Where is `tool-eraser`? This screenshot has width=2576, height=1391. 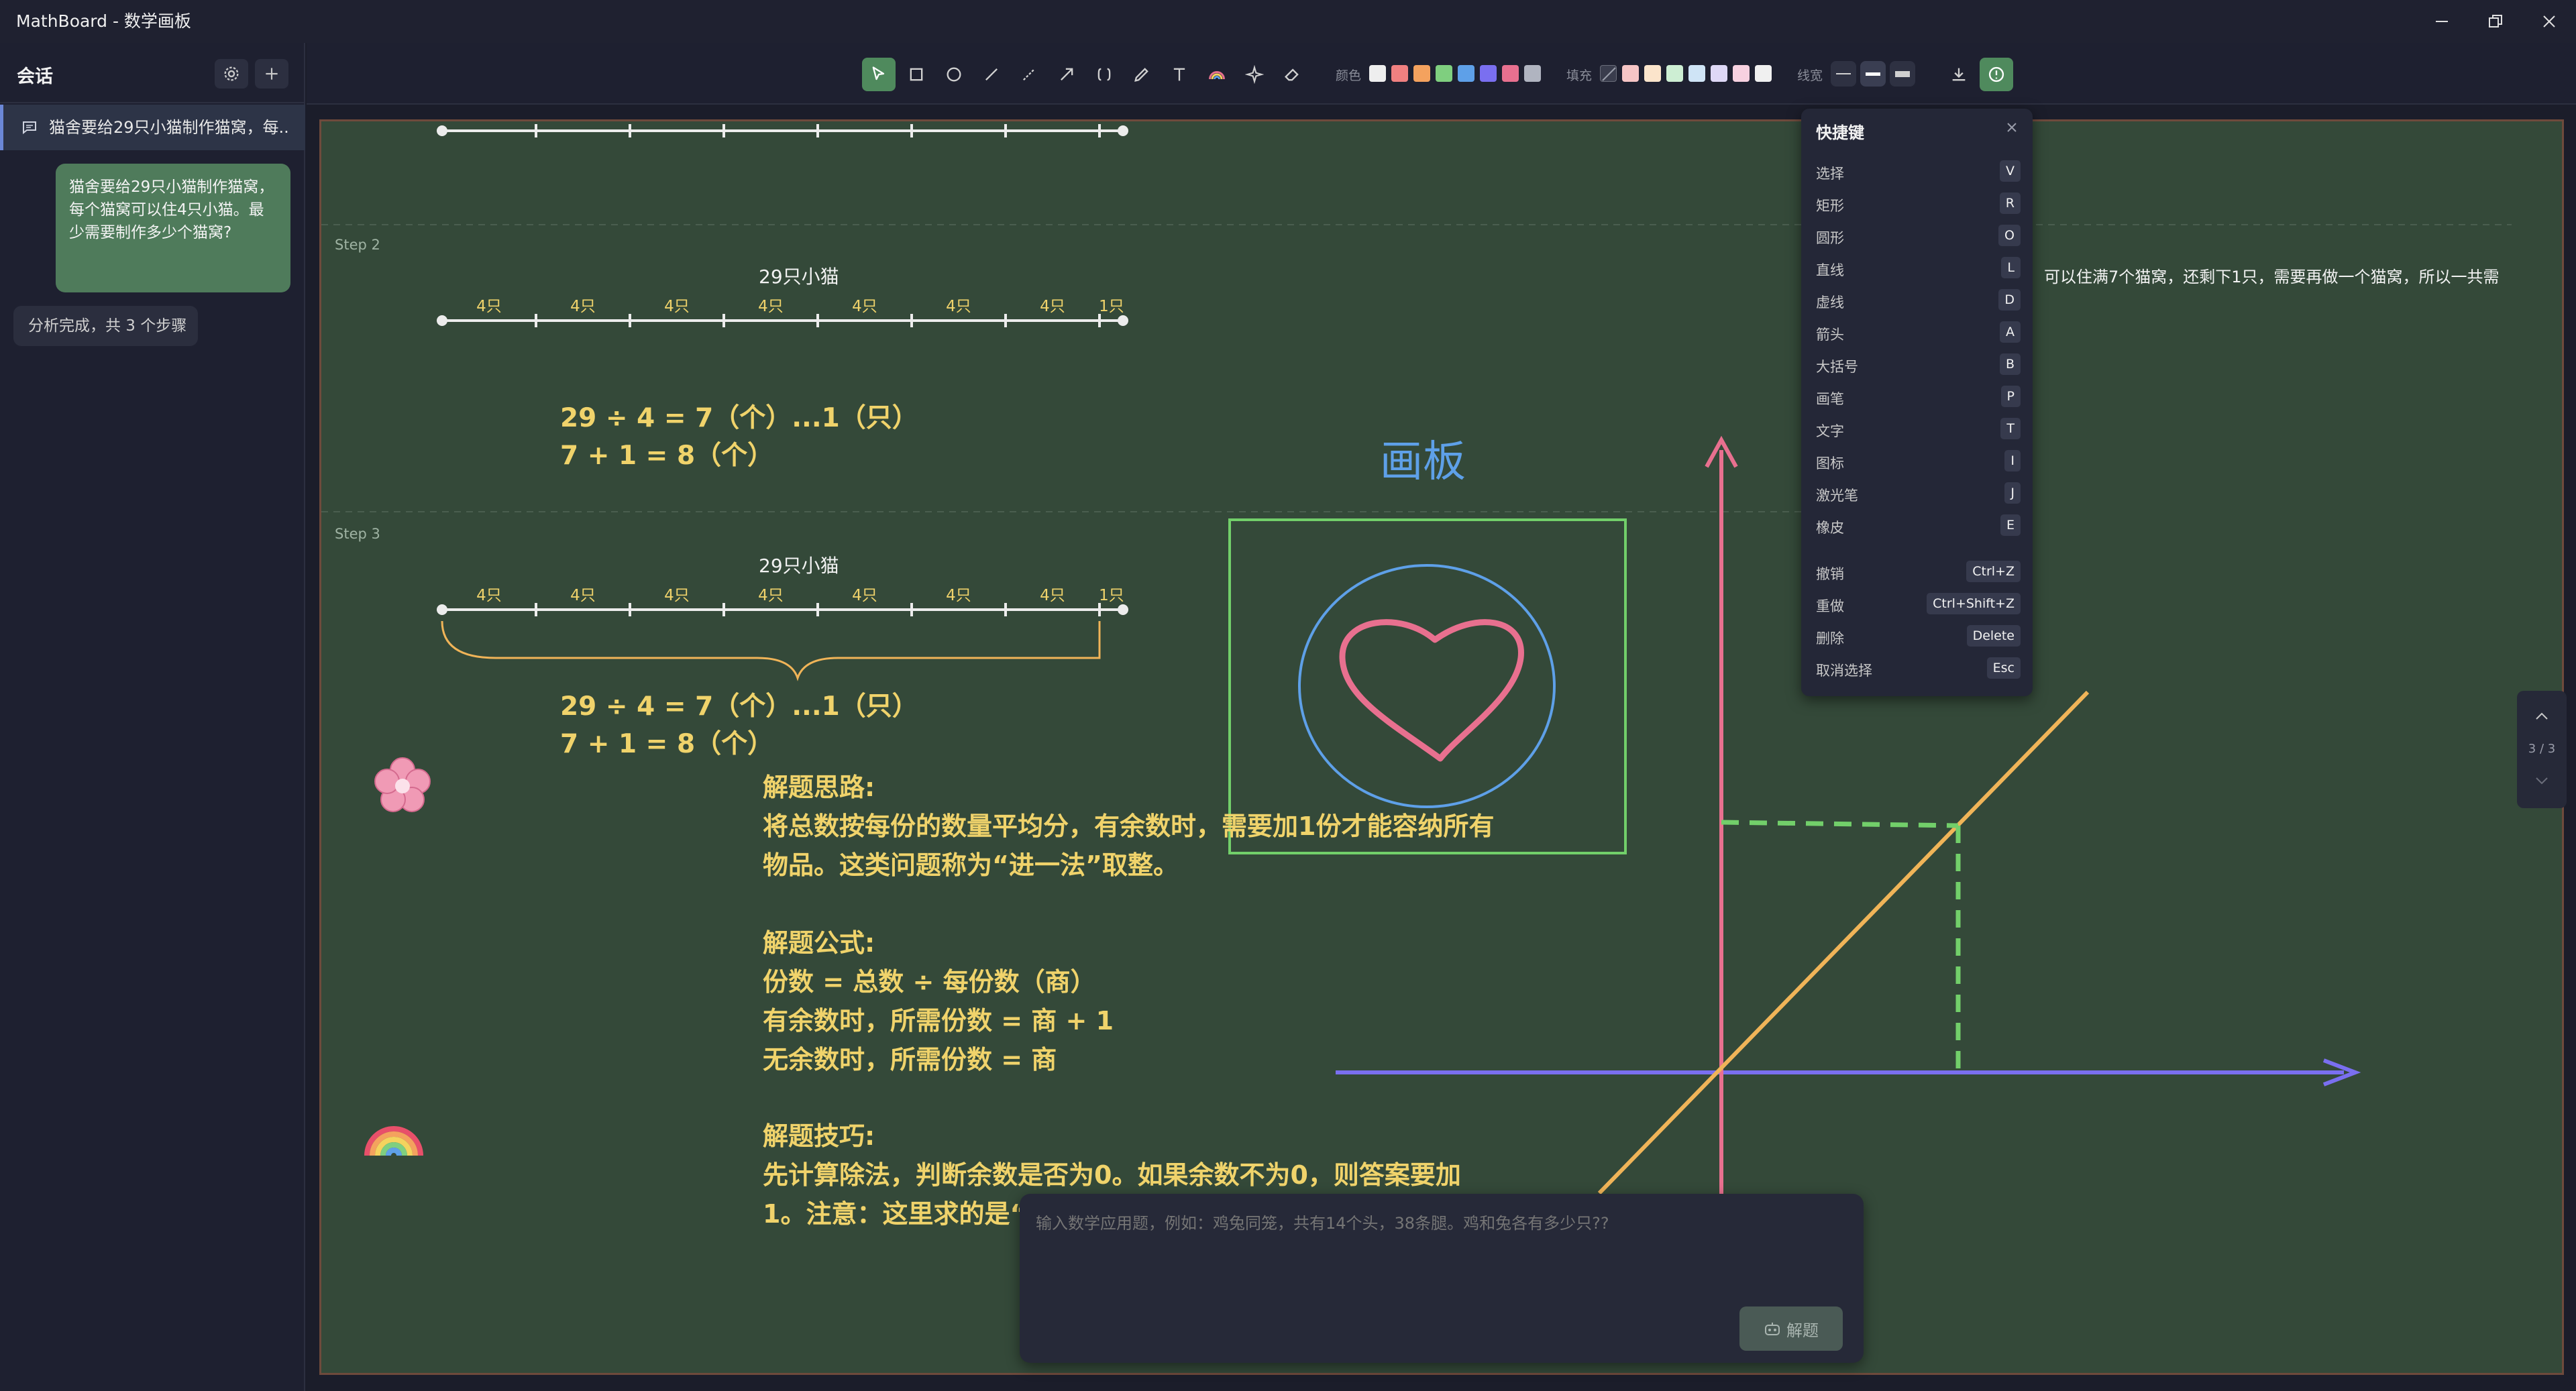
tool-eraser is located at coordinates (1292, 74).